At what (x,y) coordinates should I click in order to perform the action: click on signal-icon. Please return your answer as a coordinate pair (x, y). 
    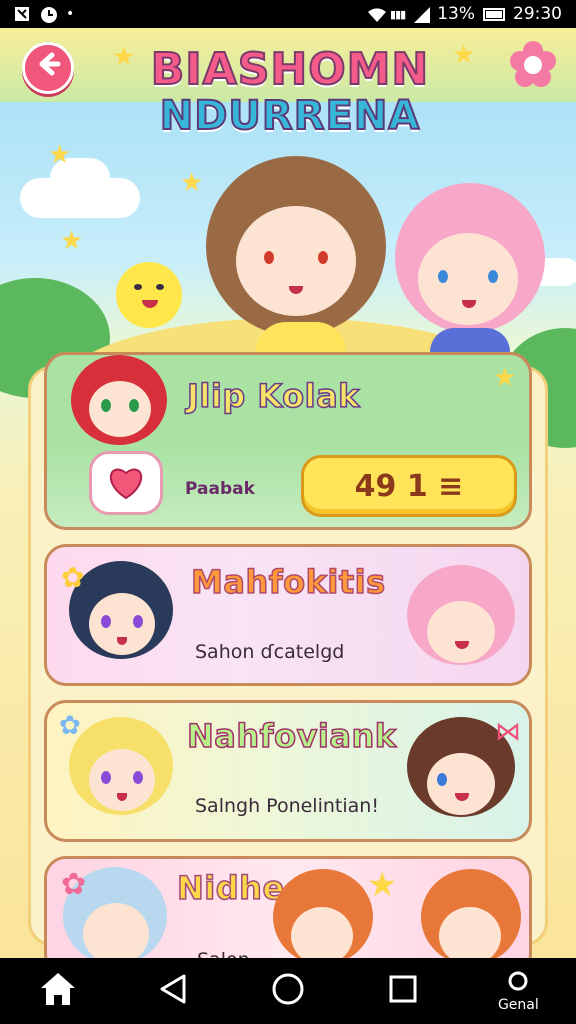
    Looking at the image, I should click on (422, 14).